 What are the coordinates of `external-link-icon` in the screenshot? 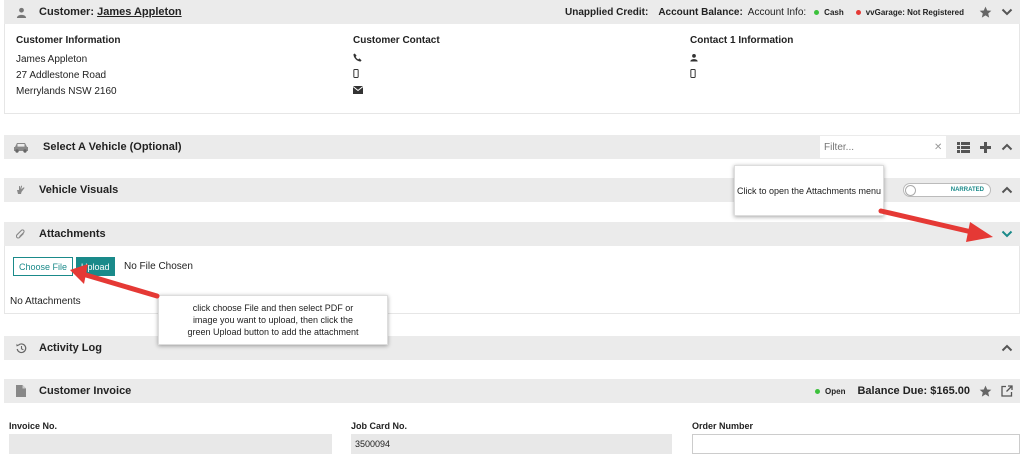 It's located at (1007, 391).